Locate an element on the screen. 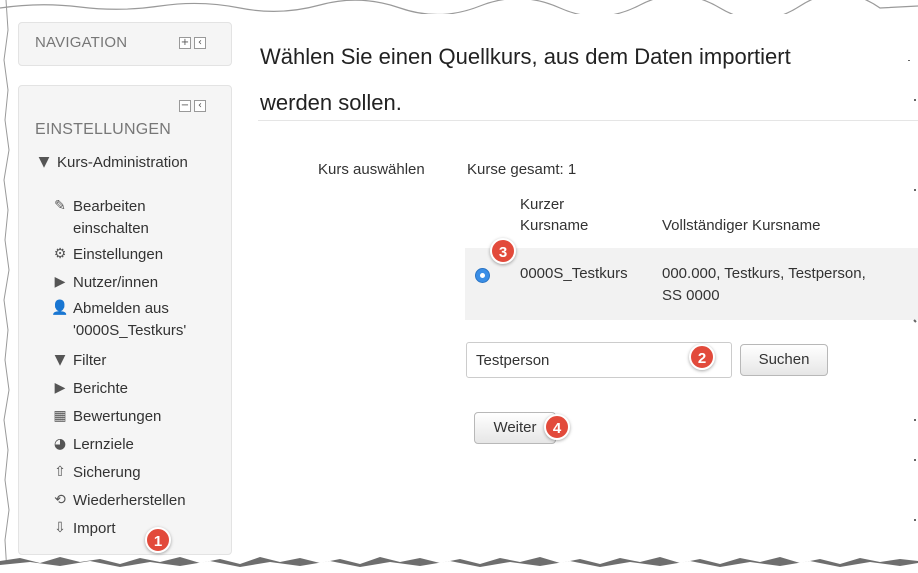 Image resolution: width=918 pixels, height=573 pixels. row-full-name: 000.000, Testkurs, Testperson, SS 0000 is located at coordinates (764, 284).